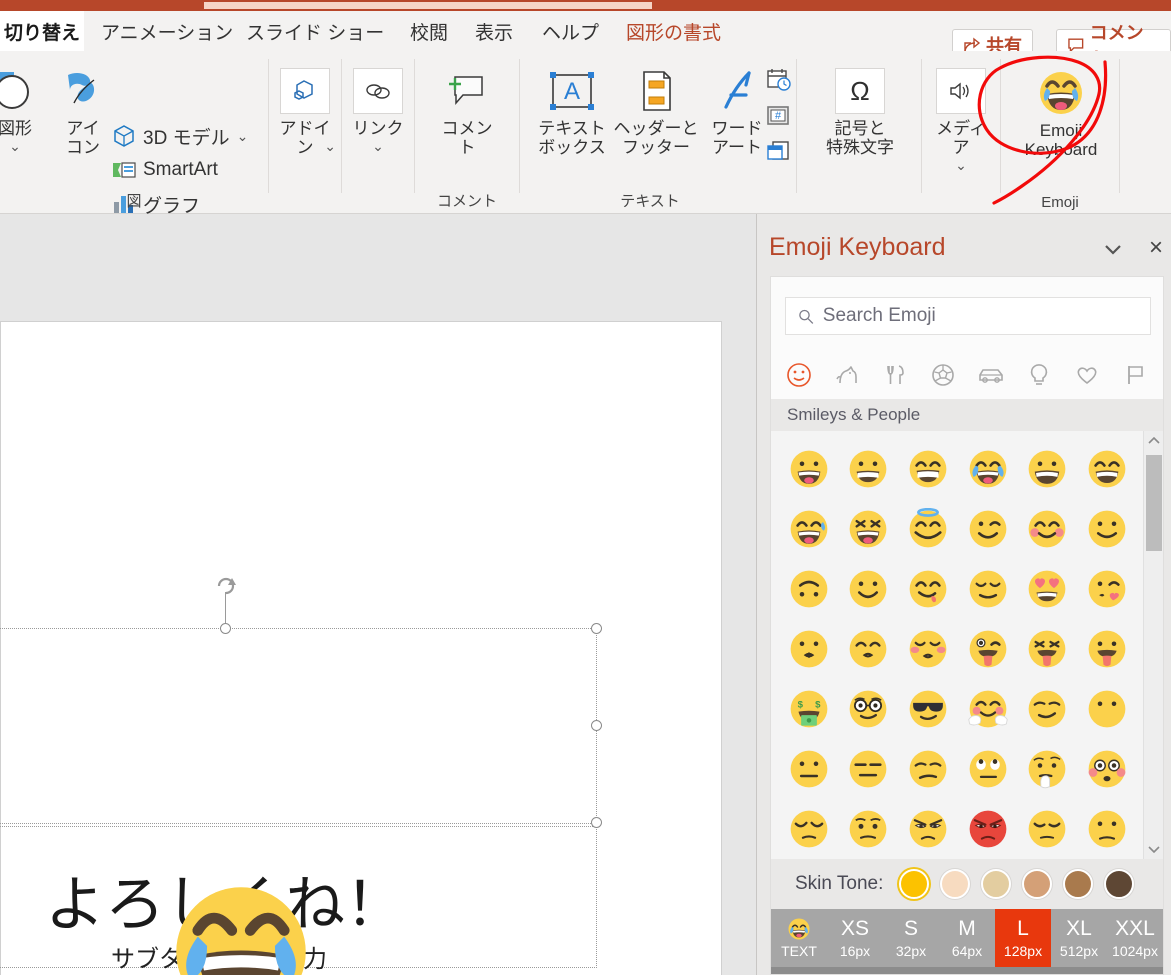 This screenshot has width=1171, height=975. Describe the element at coordinates (911, 938) in the screenshot. I see `size-option-s: S 32px` at that location.